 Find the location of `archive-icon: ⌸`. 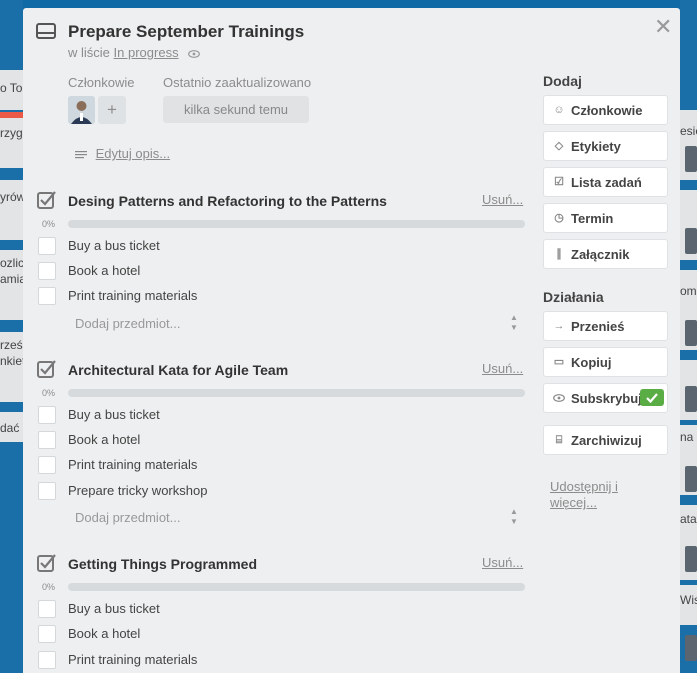

archive-icon: ⌸ is located at coordinates (559, 440).